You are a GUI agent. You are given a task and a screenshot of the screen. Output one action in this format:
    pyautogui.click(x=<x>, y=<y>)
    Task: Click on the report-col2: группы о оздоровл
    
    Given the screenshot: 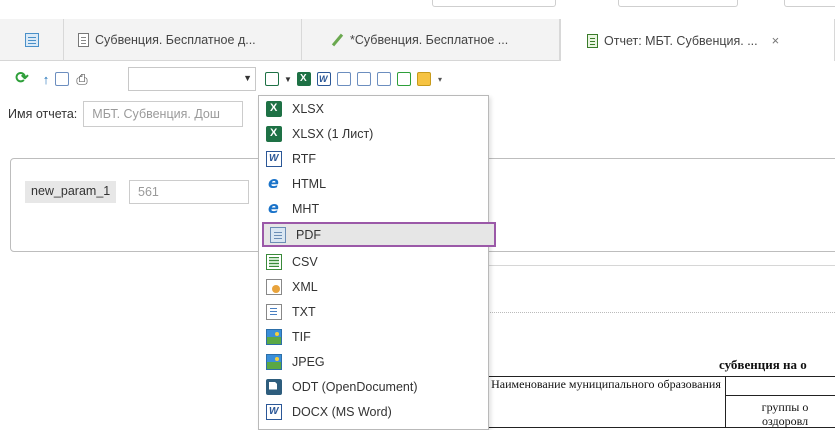 What is the action you would take?
    pyautogui.click(x=780, y=402)
    